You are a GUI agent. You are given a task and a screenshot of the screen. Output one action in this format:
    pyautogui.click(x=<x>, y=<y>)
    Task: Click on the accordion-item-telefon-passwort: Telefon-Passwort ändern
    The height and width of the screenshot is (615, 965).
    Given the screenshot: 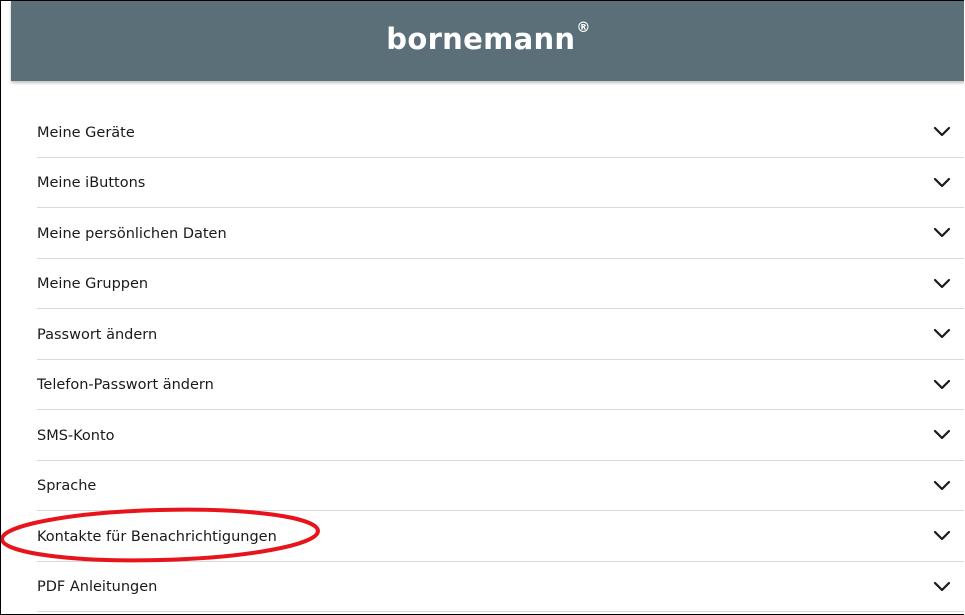 What is the action you would take?
    pyautogui.click(x=500, y=385)
    